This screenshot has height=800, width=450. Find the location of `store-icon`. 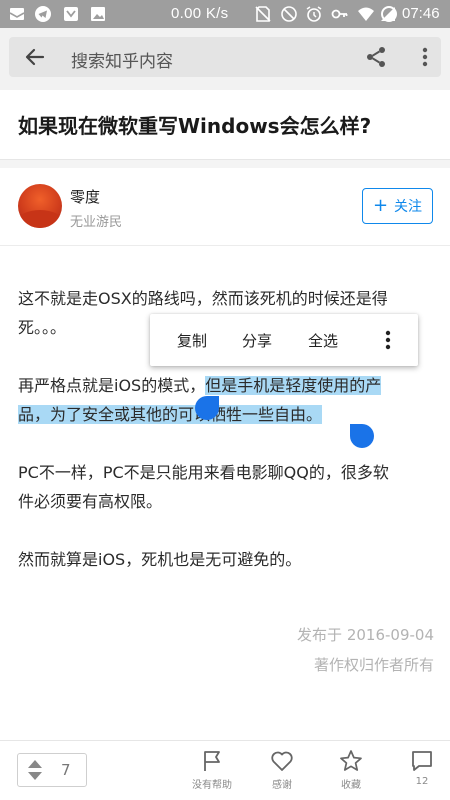

store-icon is located at coordinates (71, 14).